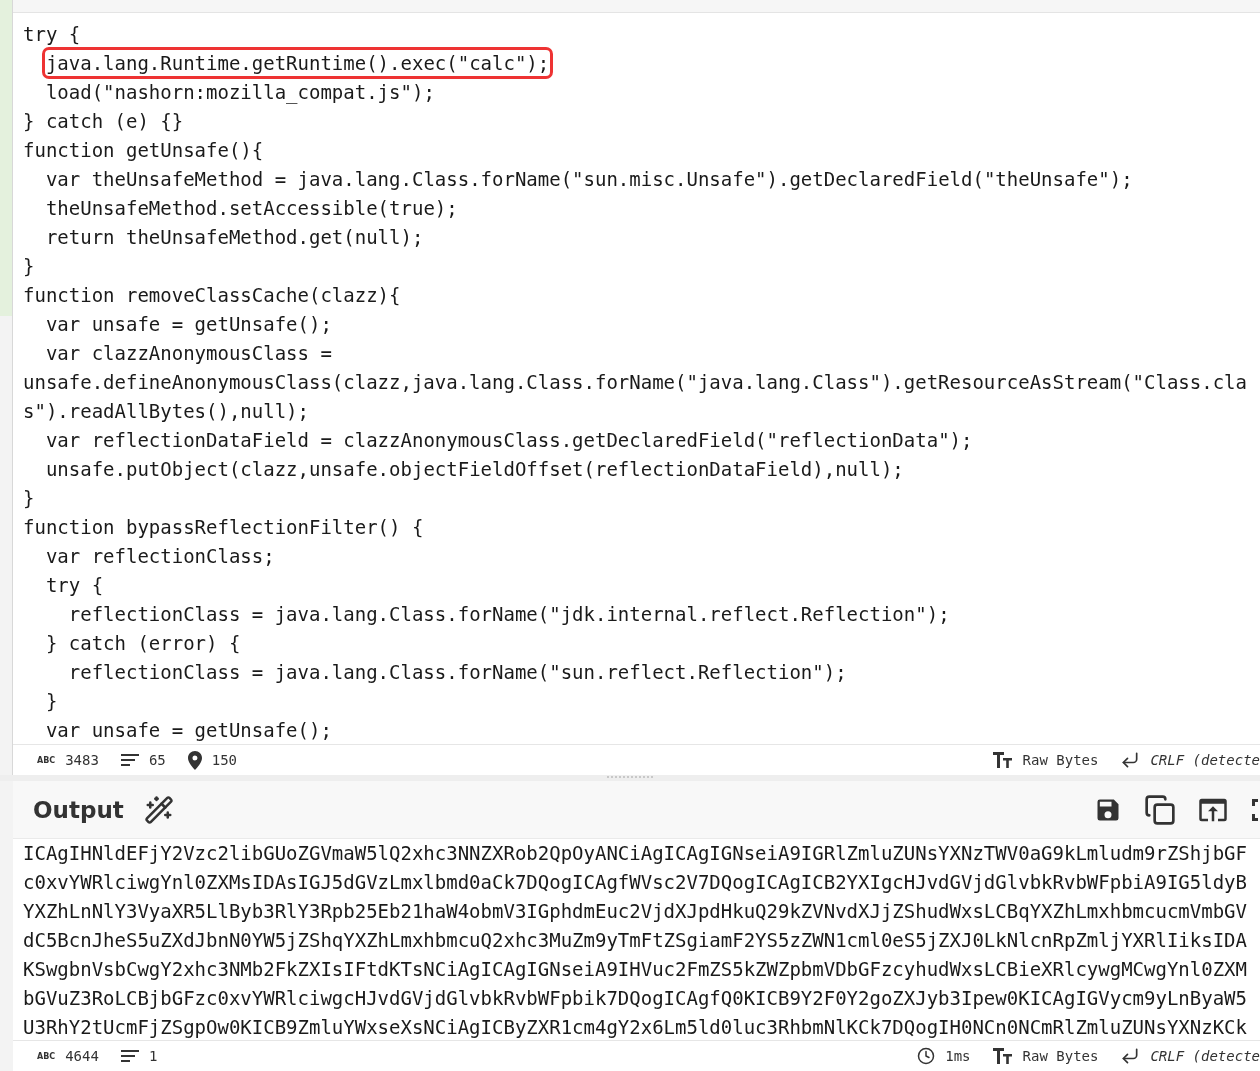 This screenshot has width=1260, height=1071. What do you see at coordinates (188, 352) in the screenshot?
I see `code-line: var clazzAnonymousClass =` at bounding box center [188, 352].